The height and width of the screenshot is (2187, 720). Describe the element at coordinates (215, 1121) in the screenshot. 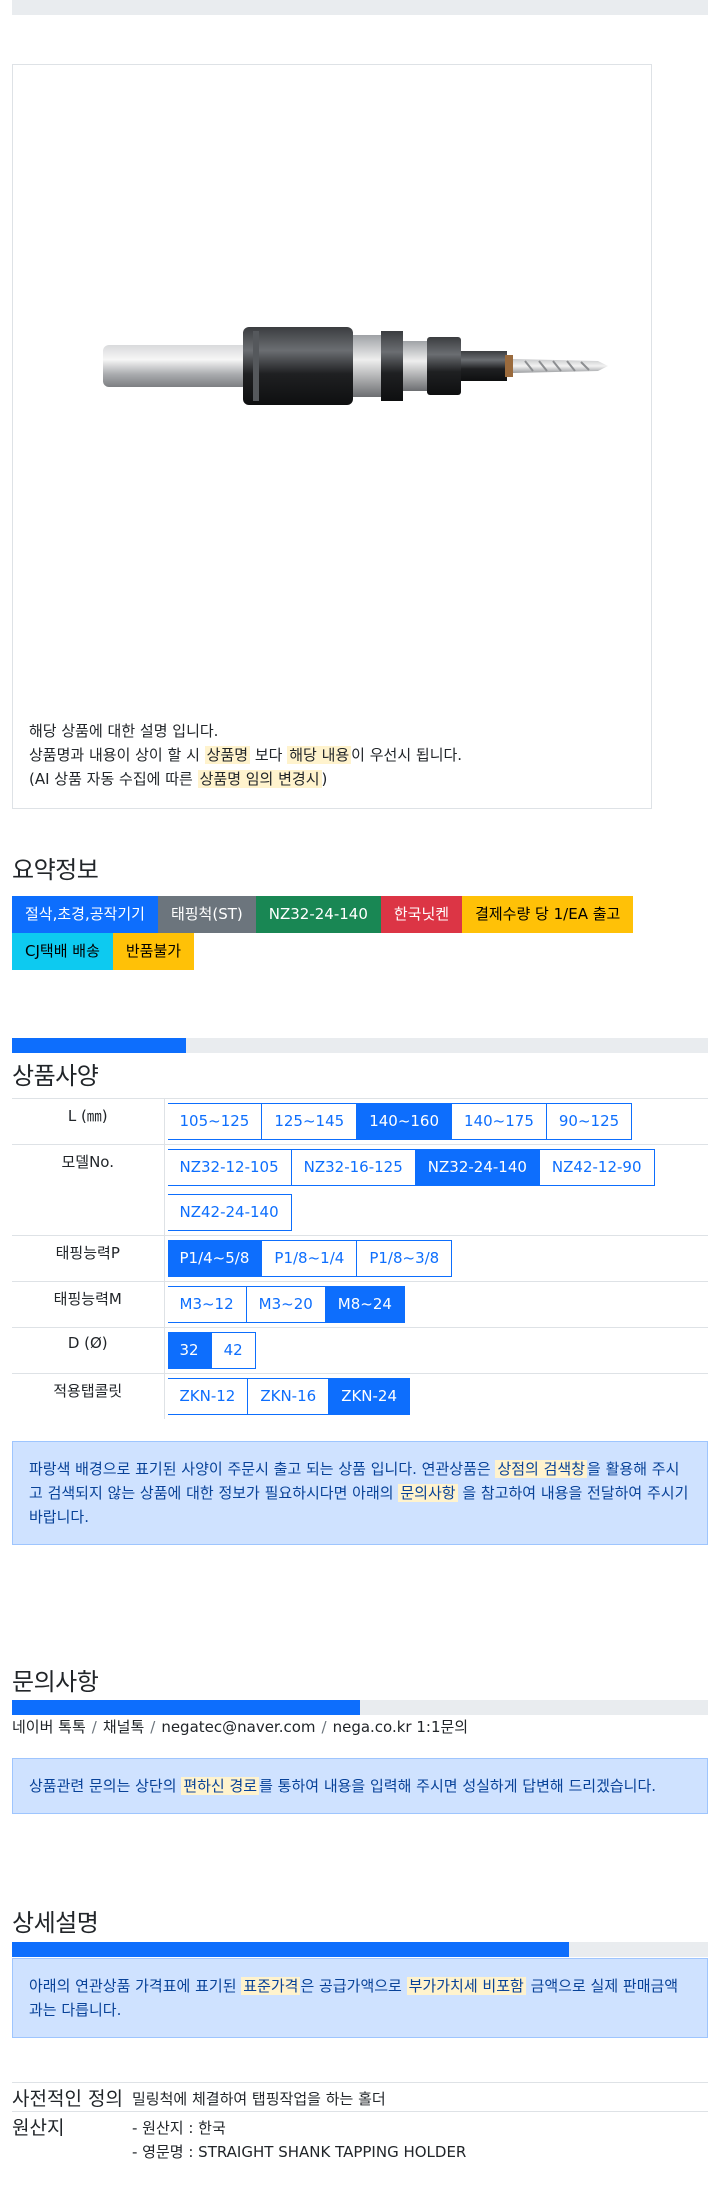

I see `spec-option-button: 105~125` at that location.